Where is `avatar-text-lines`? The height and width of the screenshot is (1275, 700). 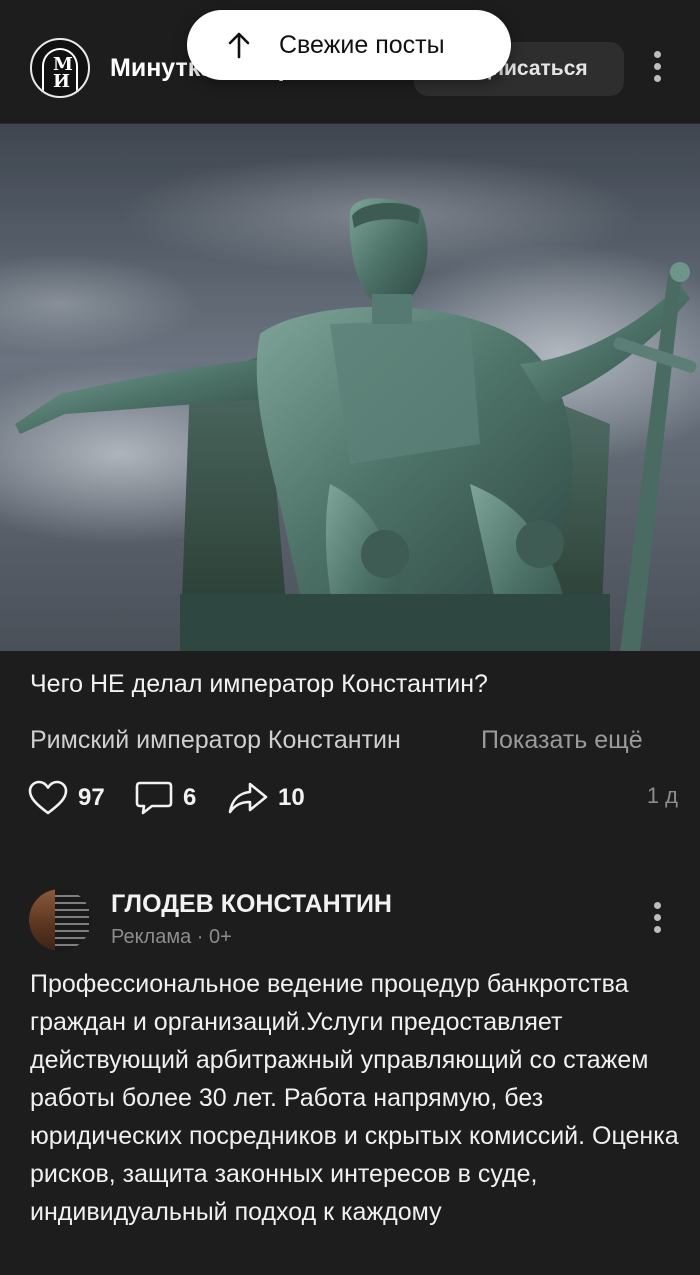 avatar-text-lines is located at coordinates (72, 921).